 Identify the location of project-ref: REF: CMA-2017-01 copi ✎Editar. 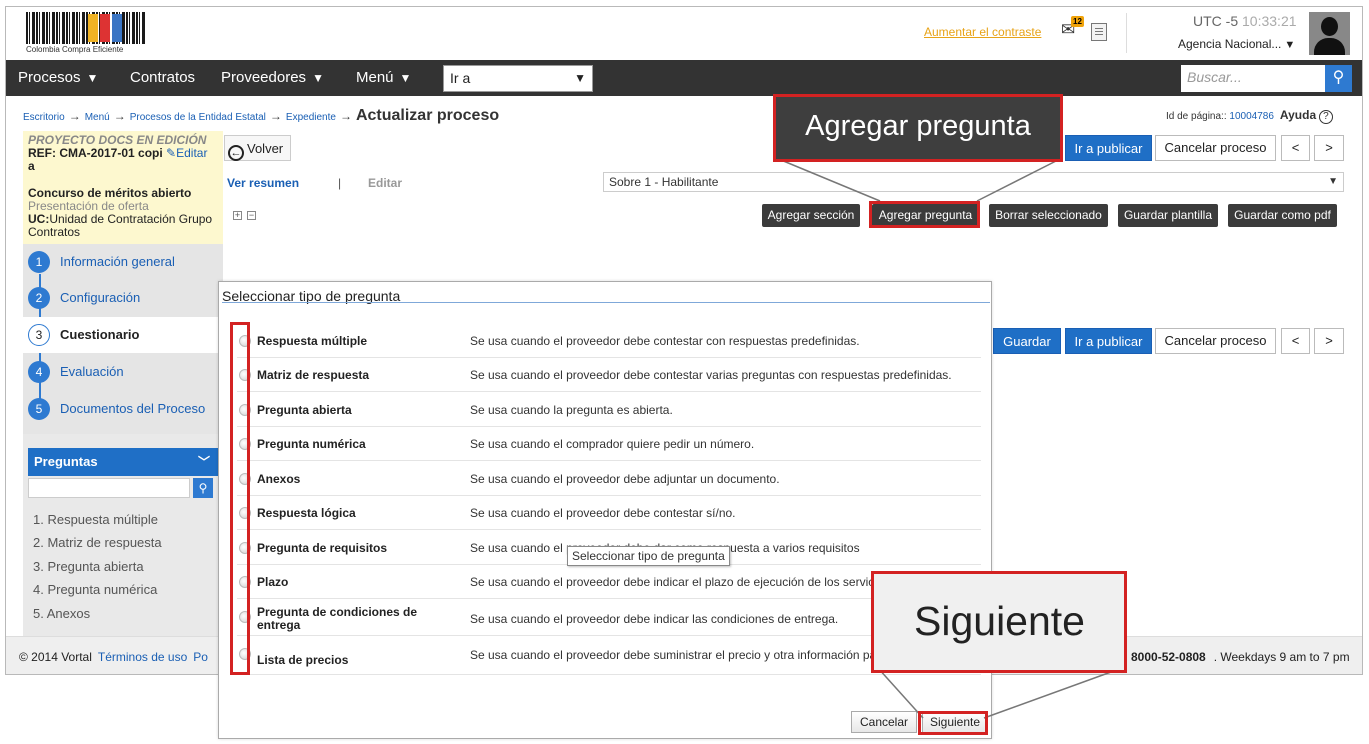
(118, 153).